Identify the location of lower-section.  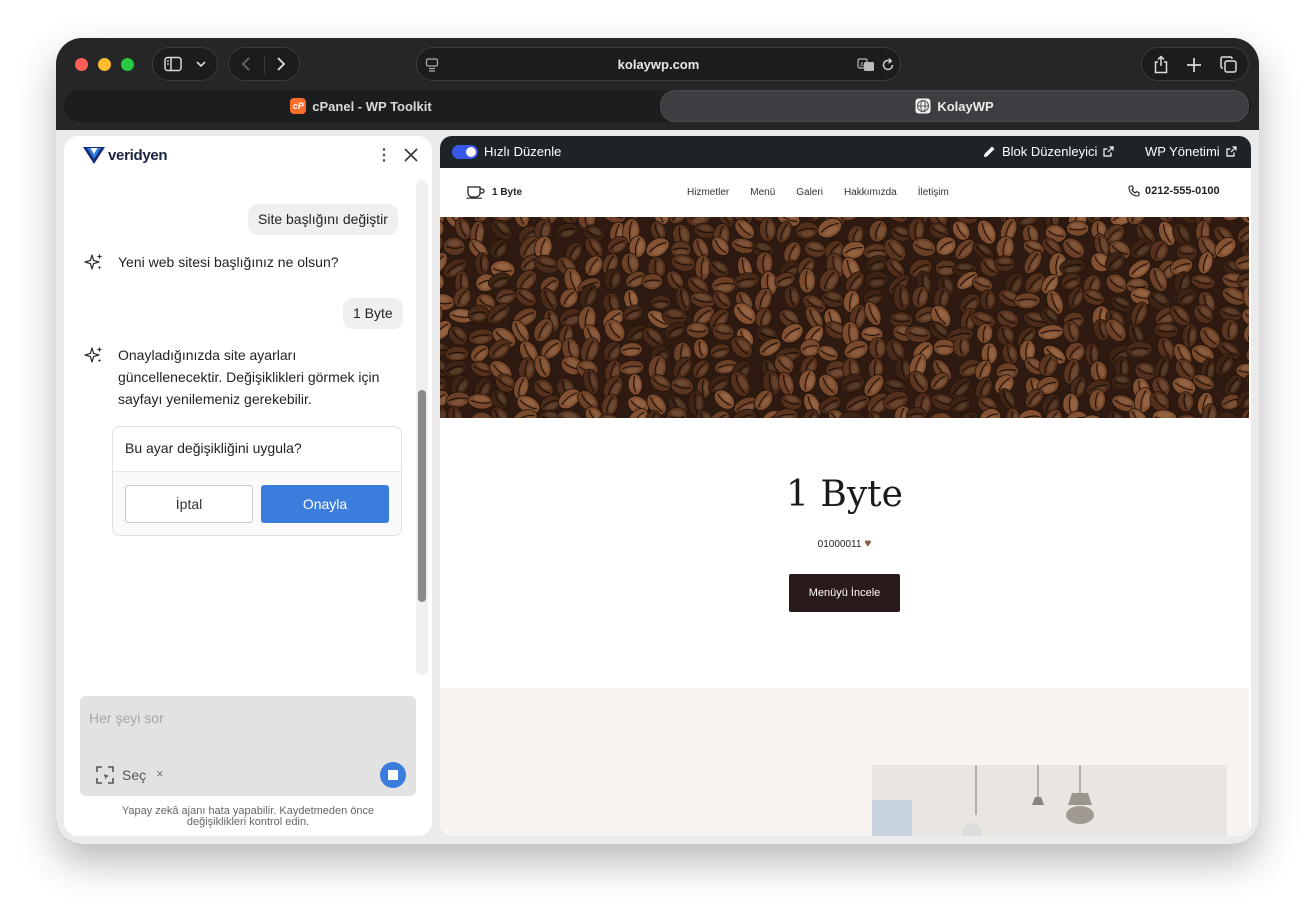
(844, 762).